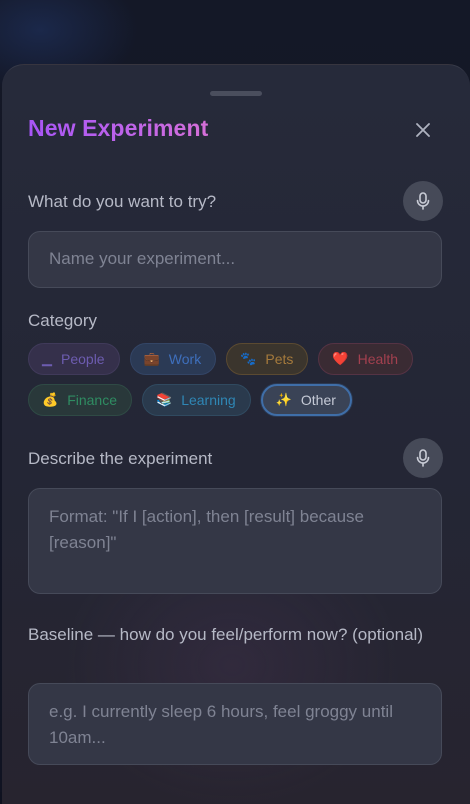  What do you see at coordinates (118, 128) in the screenshot?
I see `sheet-title: New Experiment` at bounding box center [118, 128].